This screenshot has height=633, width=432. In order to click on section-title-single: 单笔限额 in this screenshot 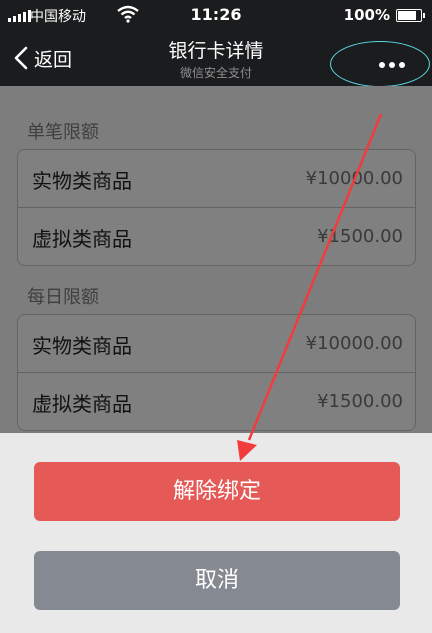, I will do `click(63, 132)`.